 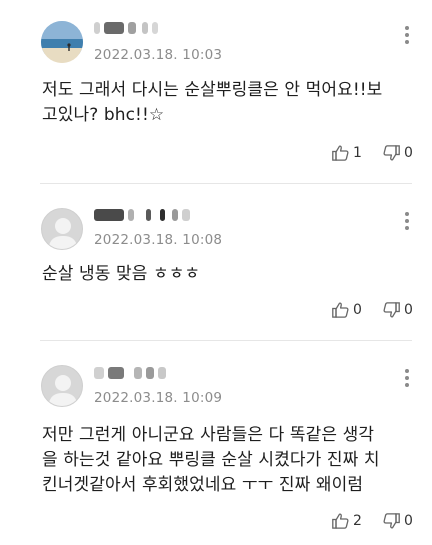 I want to click on like-count: 2, so click(x=357, y=521).